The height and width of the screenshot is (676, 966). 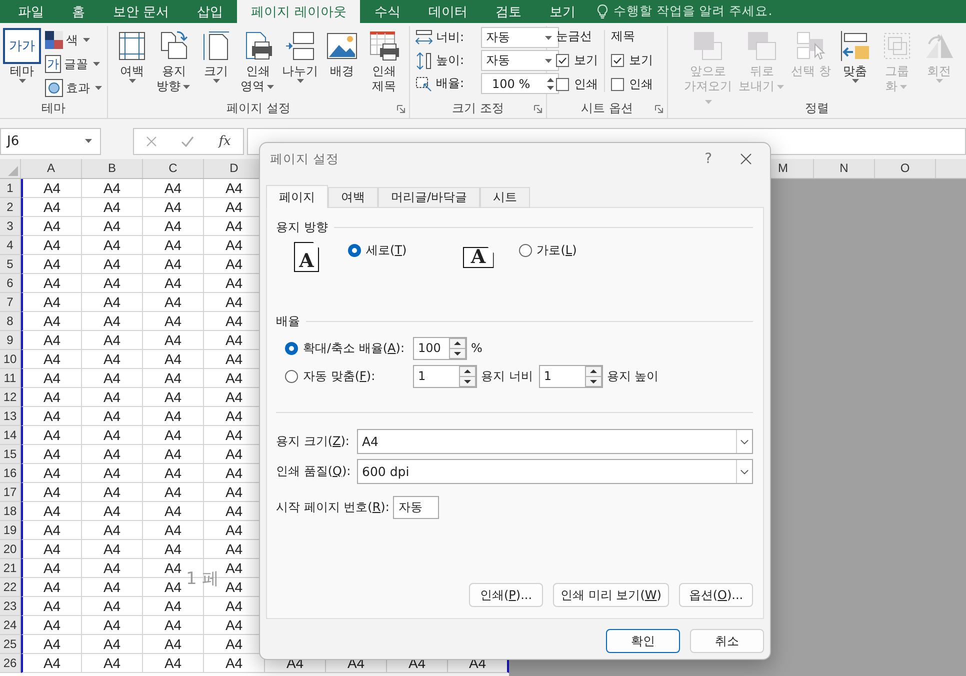 What do you see at coordinates (10, 207) in the screenshot?
I see `row-header: 2` at bounding box center [10, 207].